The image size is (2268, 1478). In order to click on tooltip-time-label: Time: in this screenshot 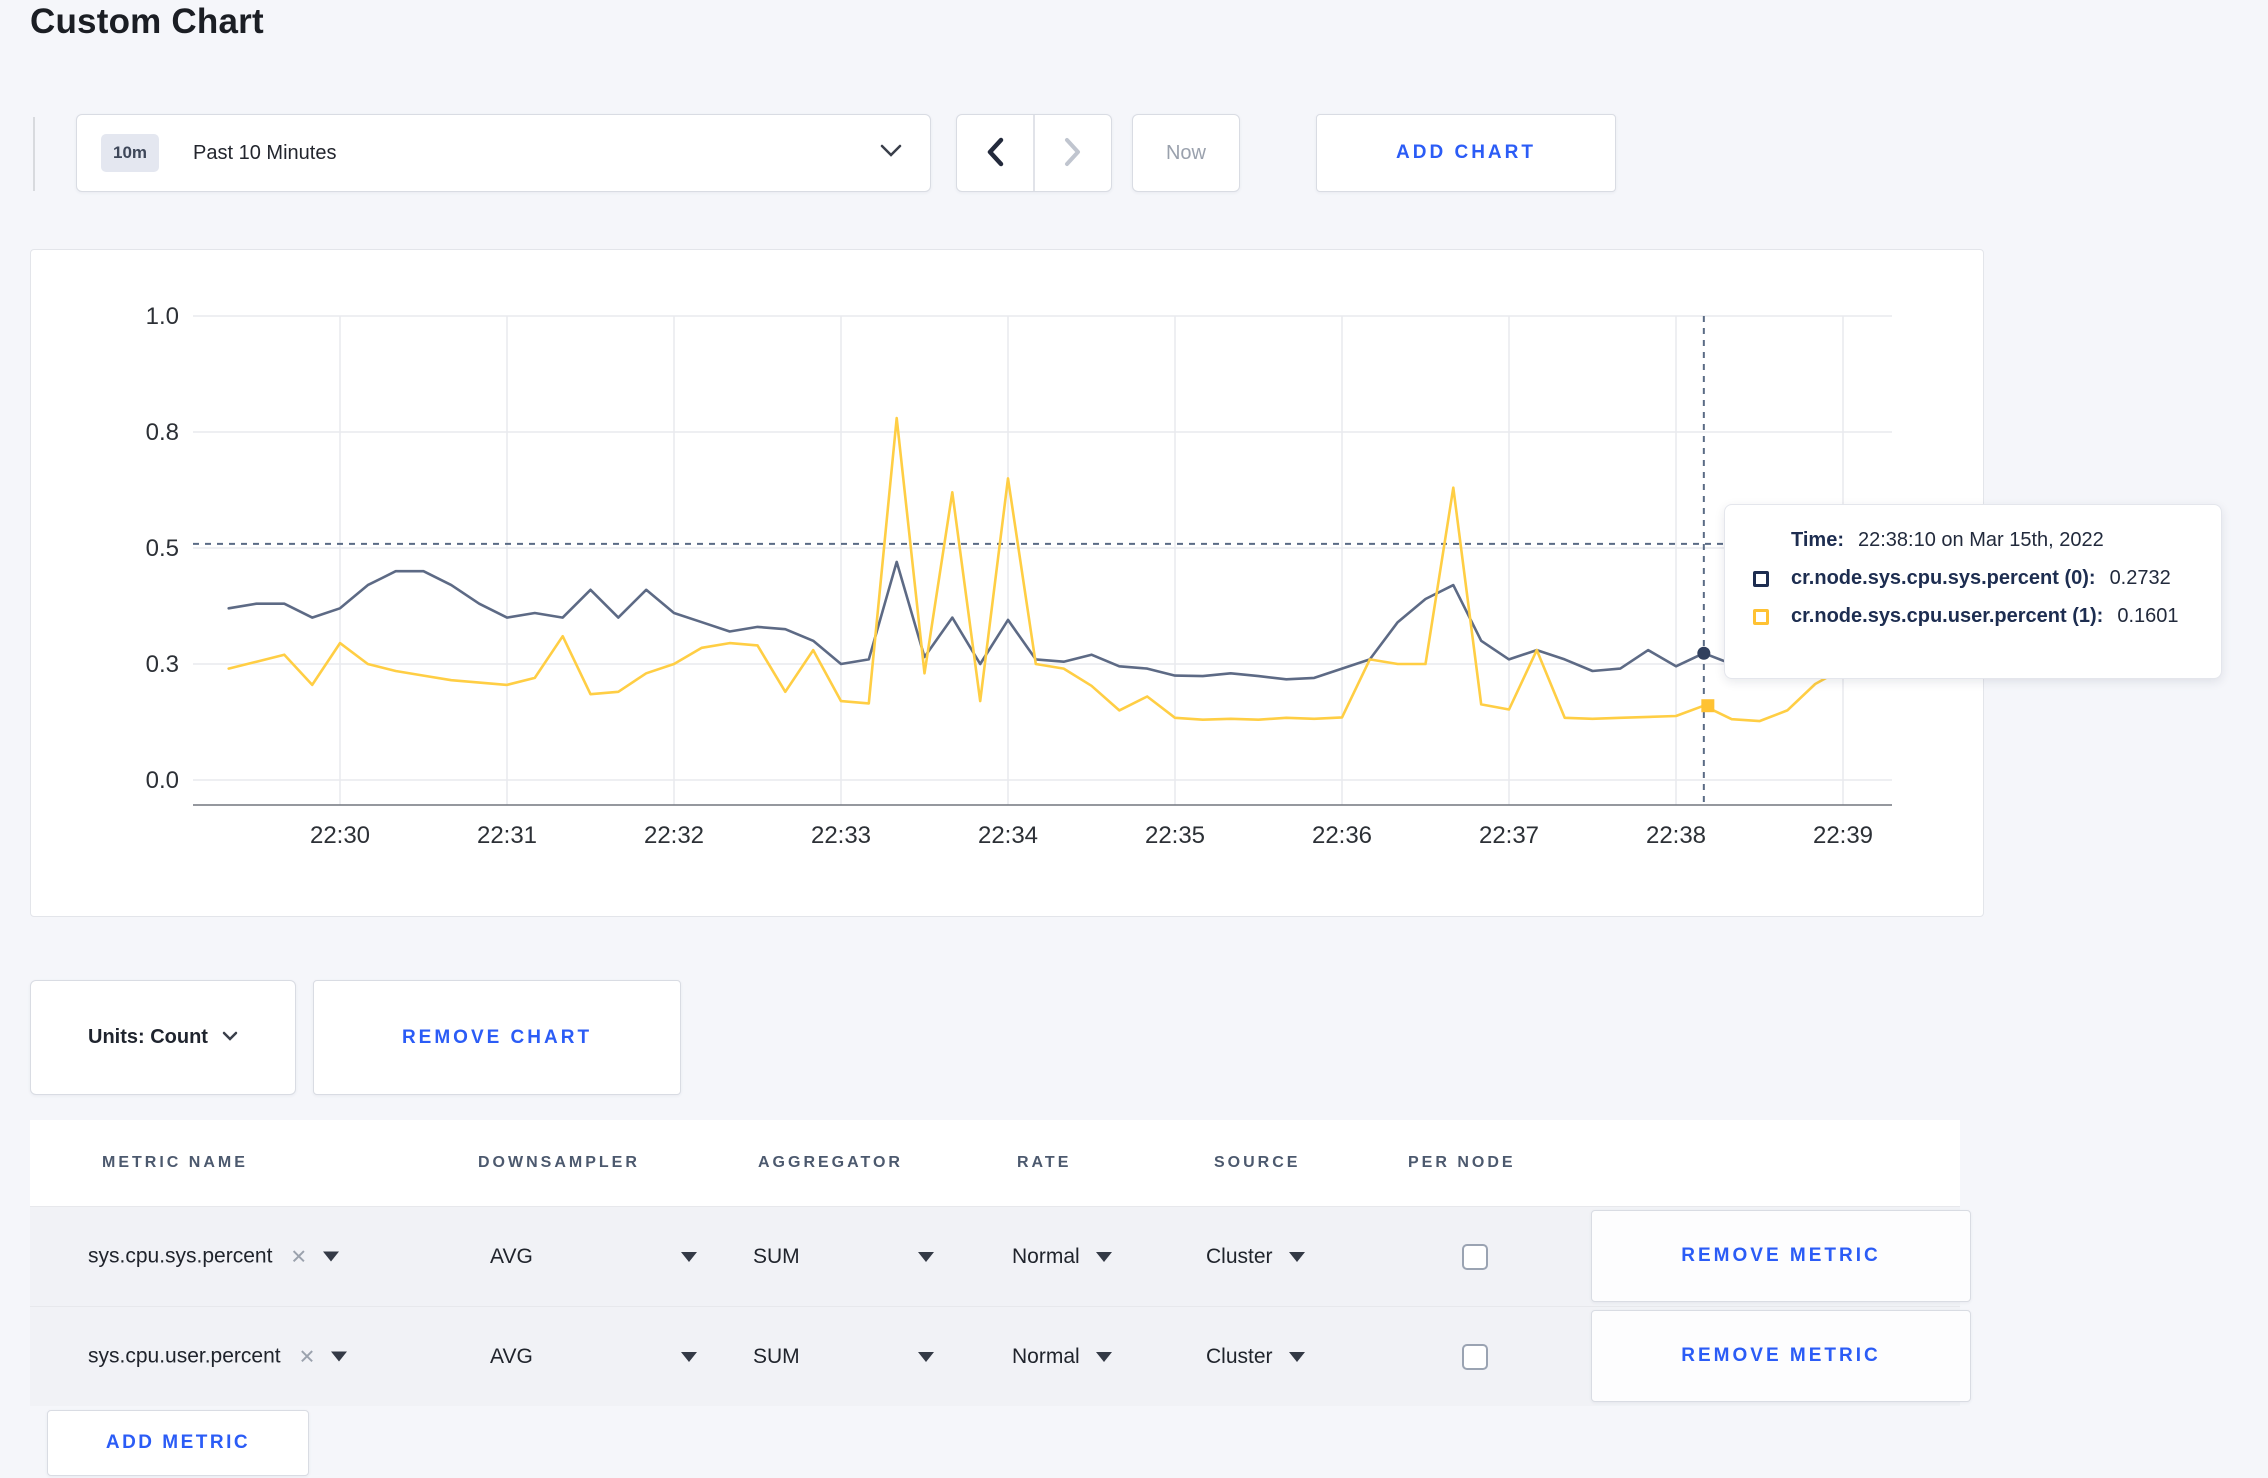, I will do `click(1817, 540)`.